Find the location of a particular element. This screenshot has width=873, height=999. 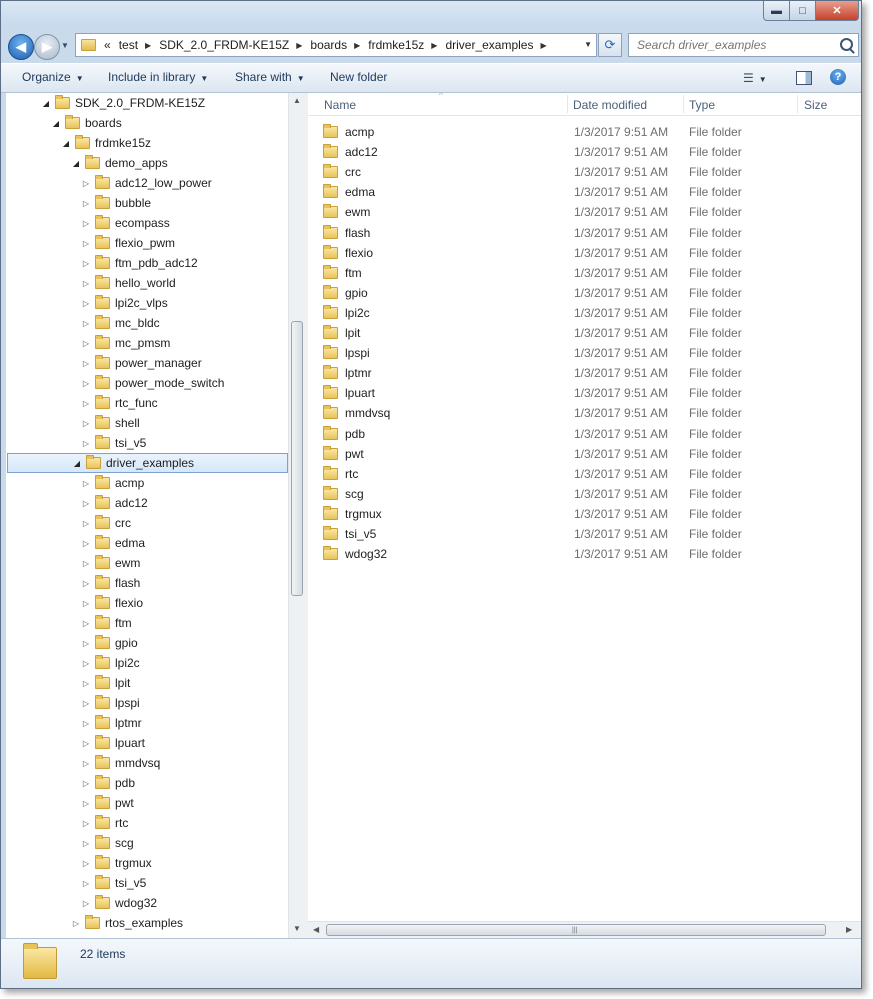

file-row: ewm 1/3/2017 9:51 AM File folder is located at coordinates (584, 212).